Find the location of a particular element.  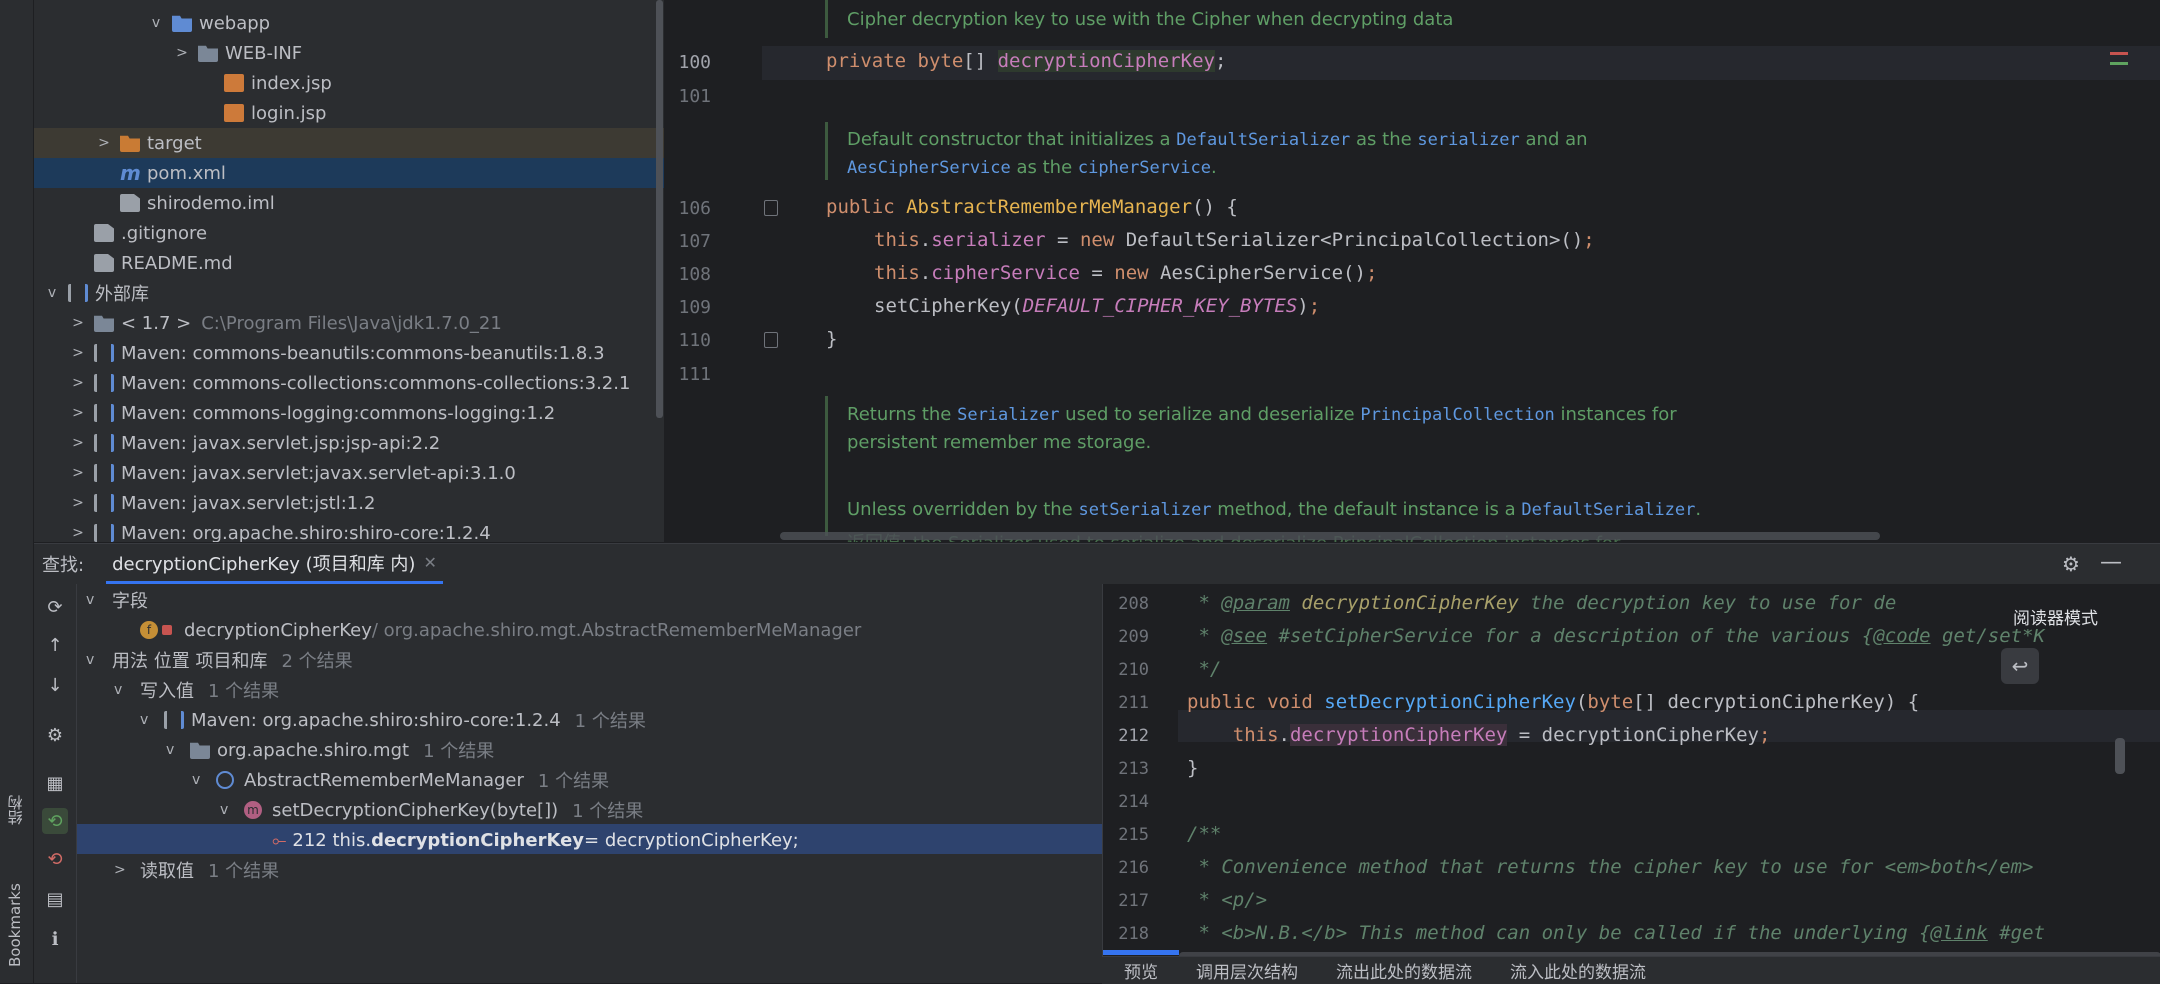

line-number: 109 is located at coordinates (694, 307).